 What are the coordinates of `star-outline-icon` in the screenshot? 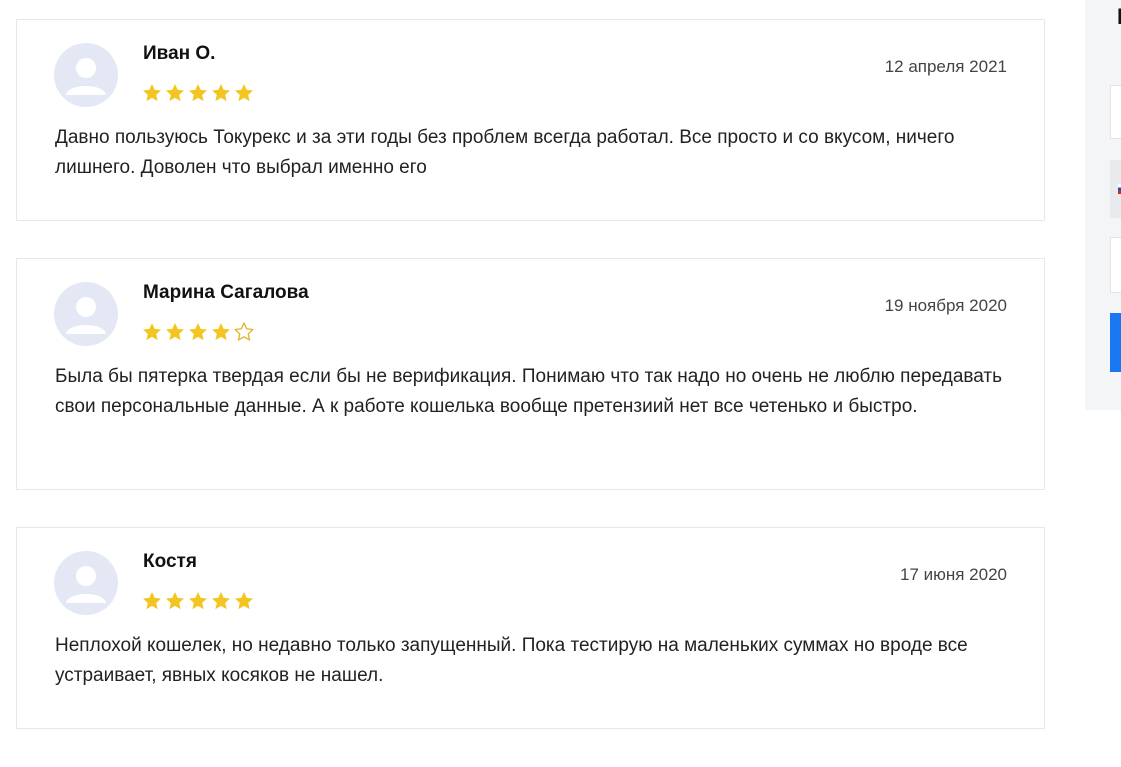 It's located at (244, 331).